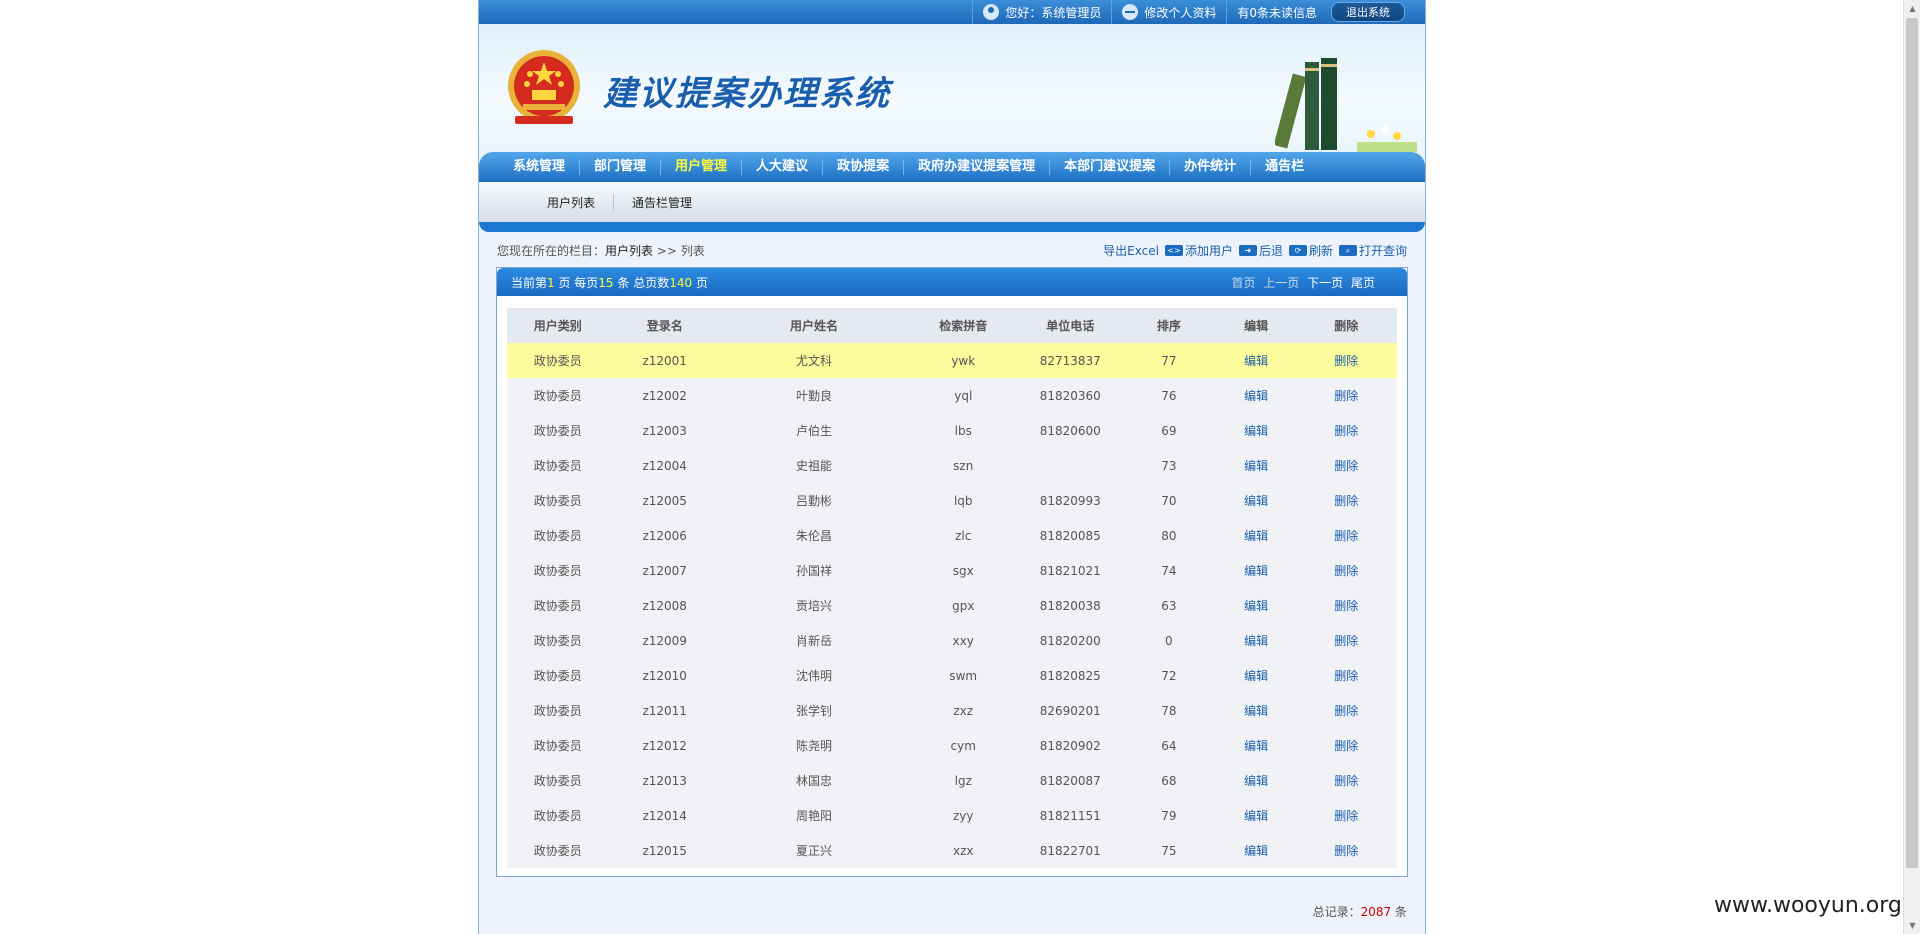  I want to click on breadcrumb-current: 用户列表, so click(629, 251).